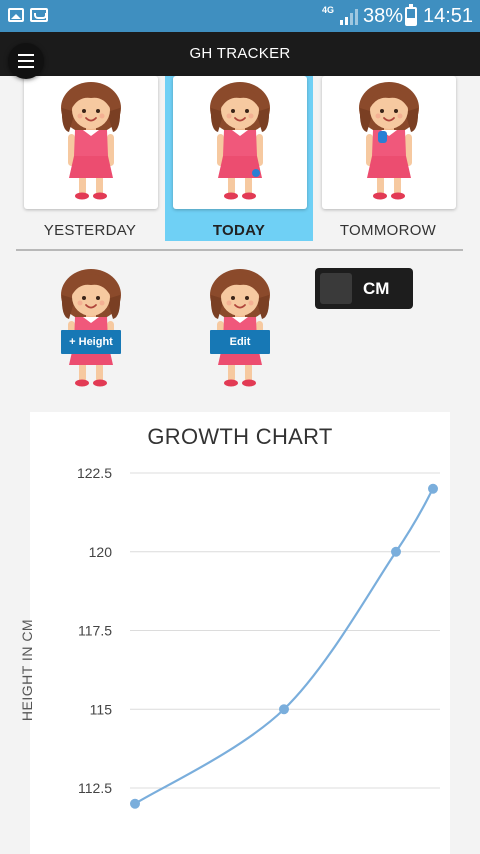  I want to click on app-title: GH TRACKER, so click(240, 53).